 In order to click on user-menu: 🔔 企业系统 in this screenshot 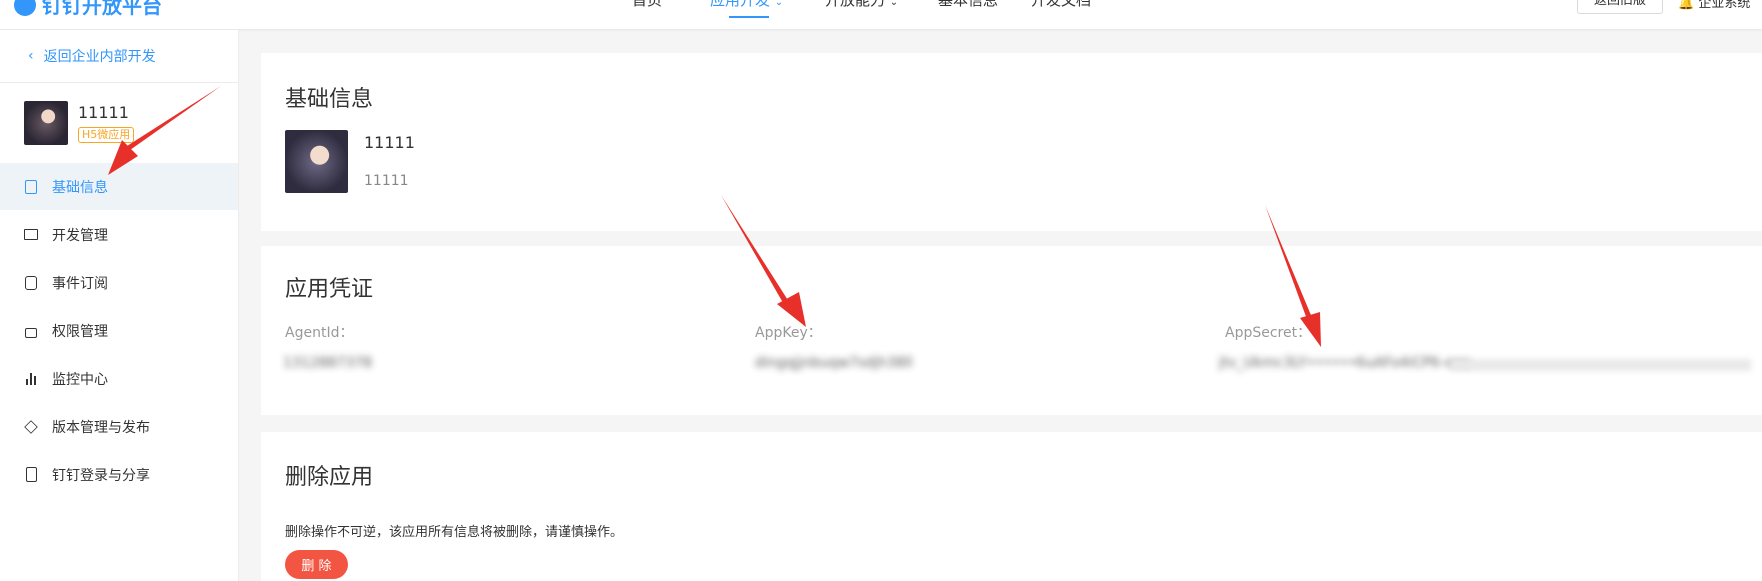, I will do `click(1714, 5)`.